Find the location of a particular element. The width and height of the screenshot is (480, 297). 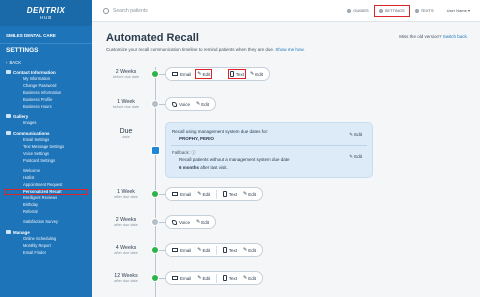

row-label: 2 Weeks after due date is located at coordinates (126, 222).